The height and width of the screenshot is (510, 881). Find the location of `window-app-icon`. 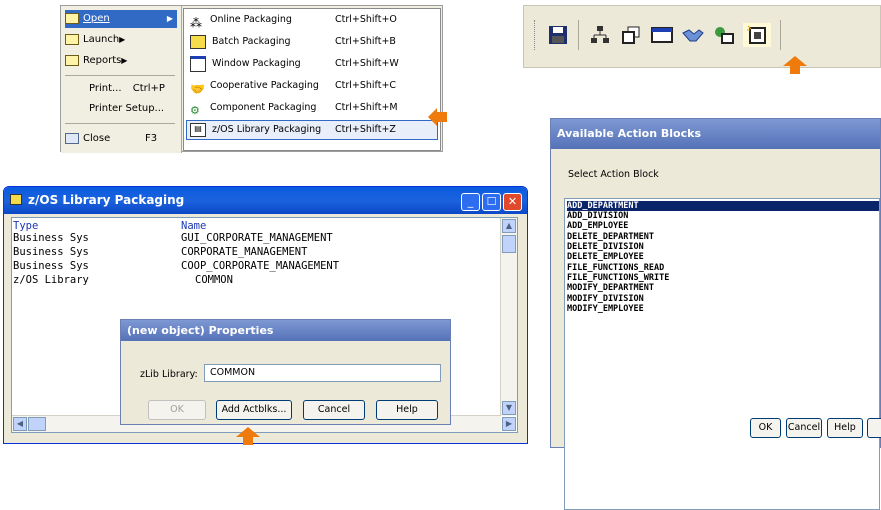

window-app-icon is located at coordinates (16, 199).